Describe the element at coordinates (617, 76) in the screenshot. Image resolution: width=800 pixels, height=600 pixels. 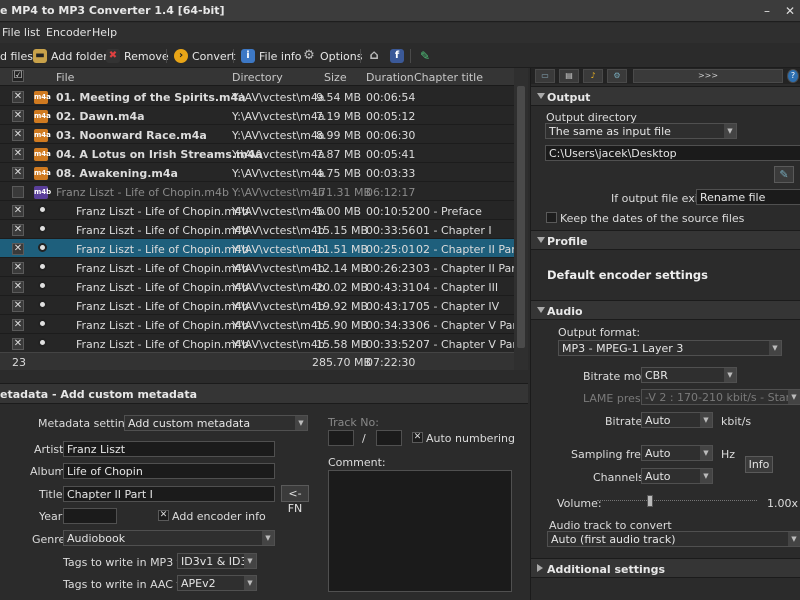
I see `tab-settings-icon: ⚙` at that location.